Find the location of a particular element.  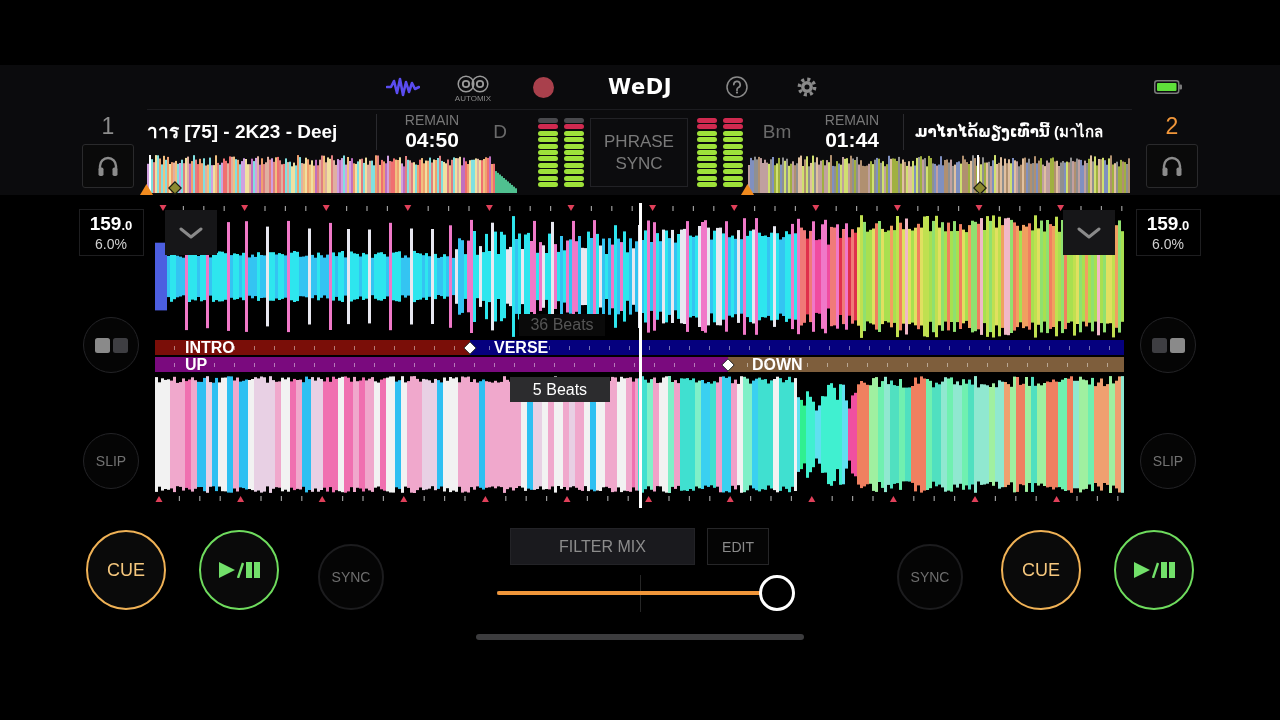

deck-number: 1 is located at coordinates (108, 126).